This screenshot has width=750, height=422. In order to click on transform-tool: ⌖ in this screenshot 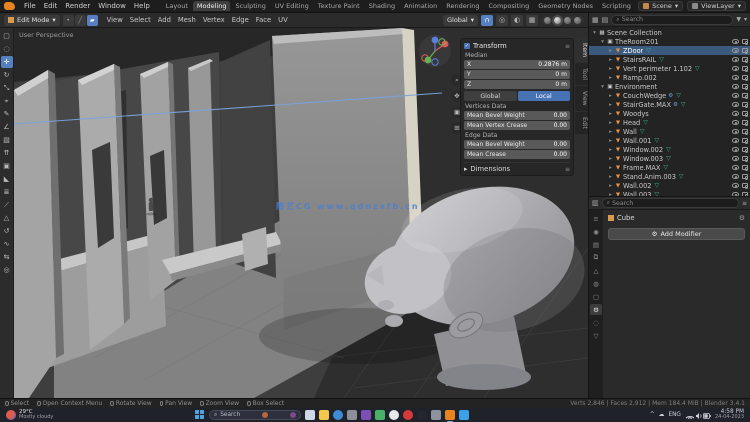, I will do `click(7, 101)`.